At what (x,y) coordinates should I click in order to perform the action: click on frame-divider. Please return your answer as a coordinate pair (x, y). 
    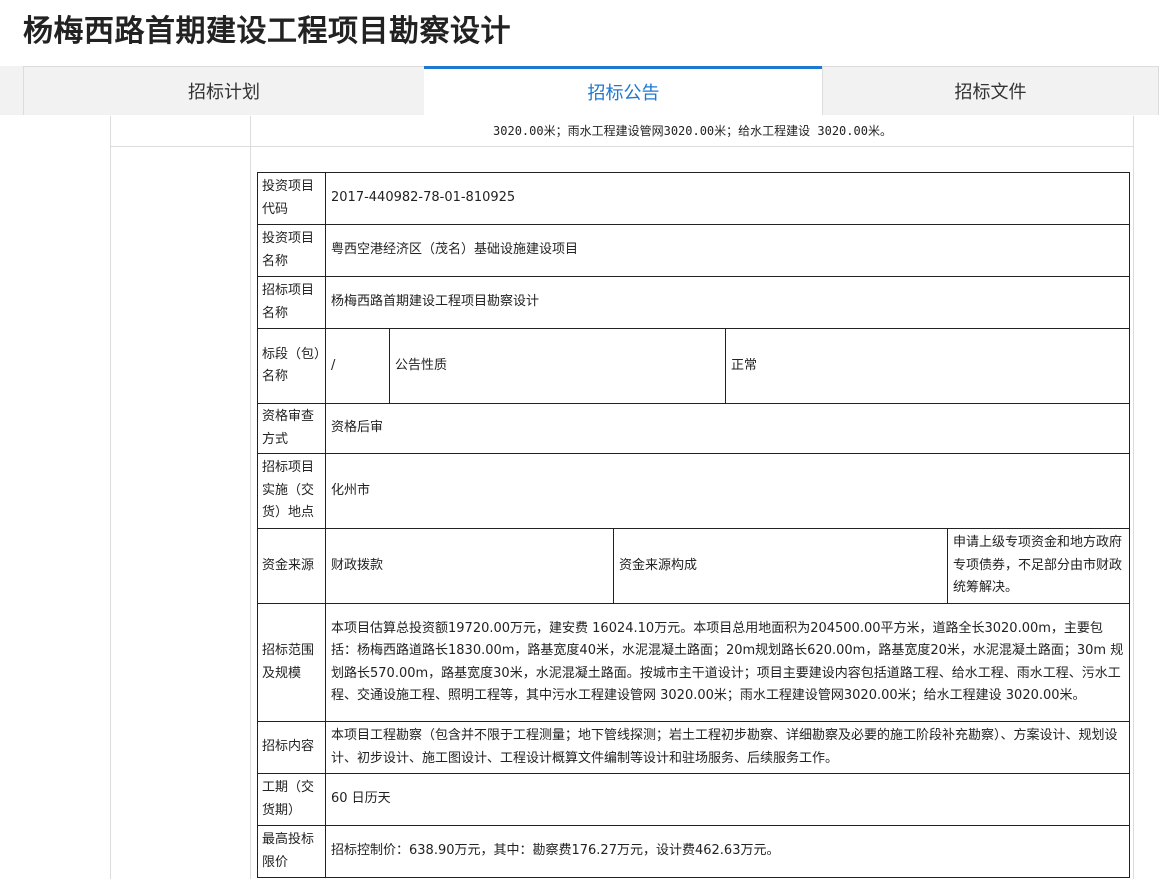
    Looking at the image, I should click on (250, 497).